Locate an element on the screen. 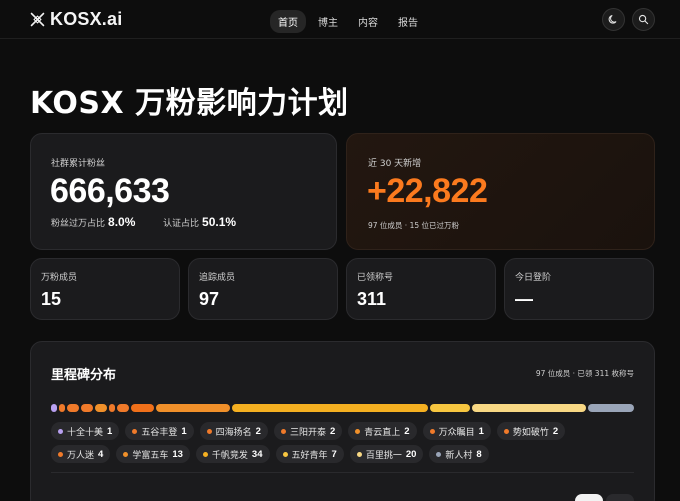 This screenshot has width=680, height=501. milestone-legend-item: 千帆竞发 34 is located at coordinates (232, 454).